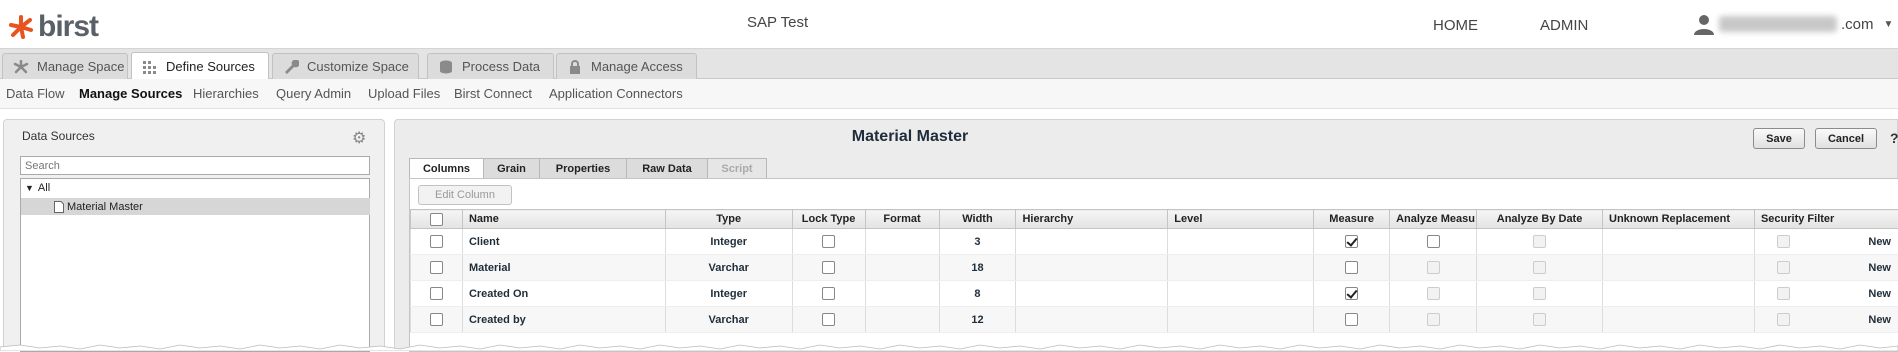 Image resolution: width=1898 pixels, height=352 pixels. What do you see at coordinates (1793, 24) in the screenshot?
I see `user-menu: .com ▼` at bounding box center [1793, 24].